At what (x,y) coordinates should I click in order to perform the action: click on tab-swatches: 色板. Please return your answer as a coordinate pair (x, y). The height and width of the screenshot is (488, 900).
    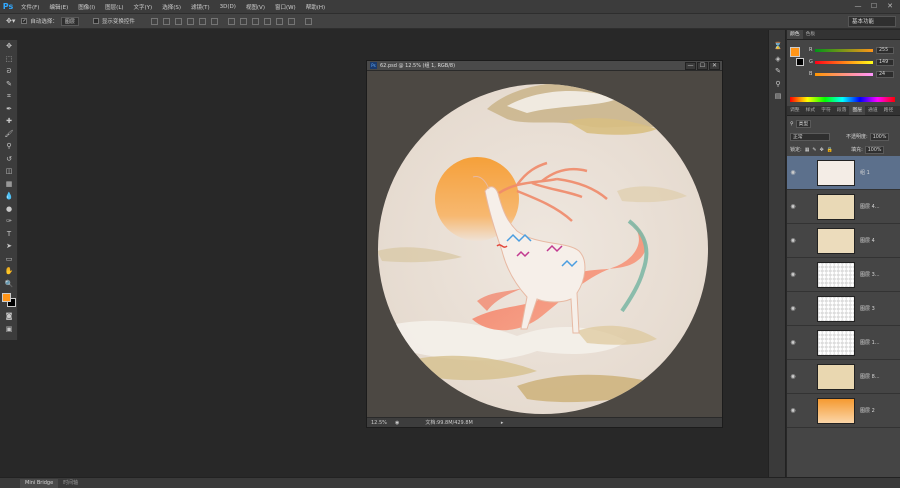
    Looking at the image, I should click on (811, 34).